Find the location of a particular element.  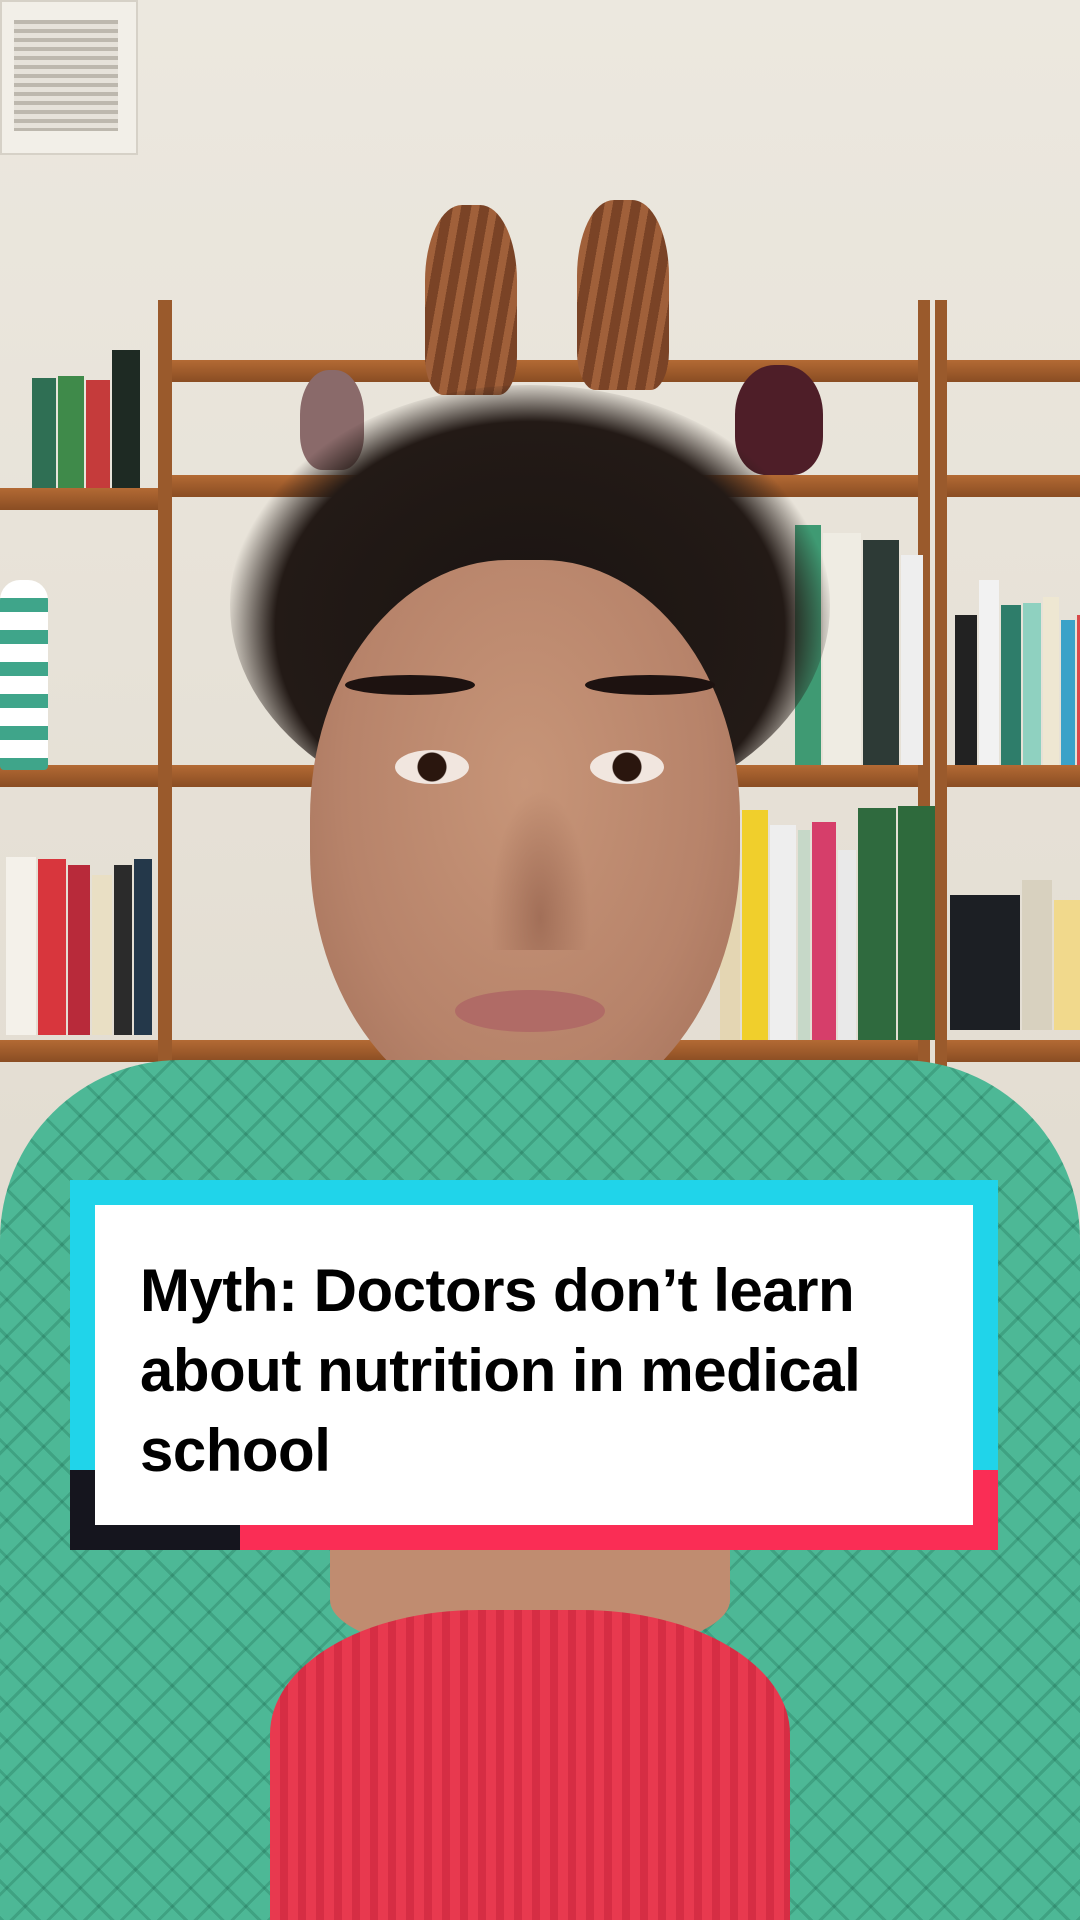

left-eyebrow is located at coordinates (410, 685).